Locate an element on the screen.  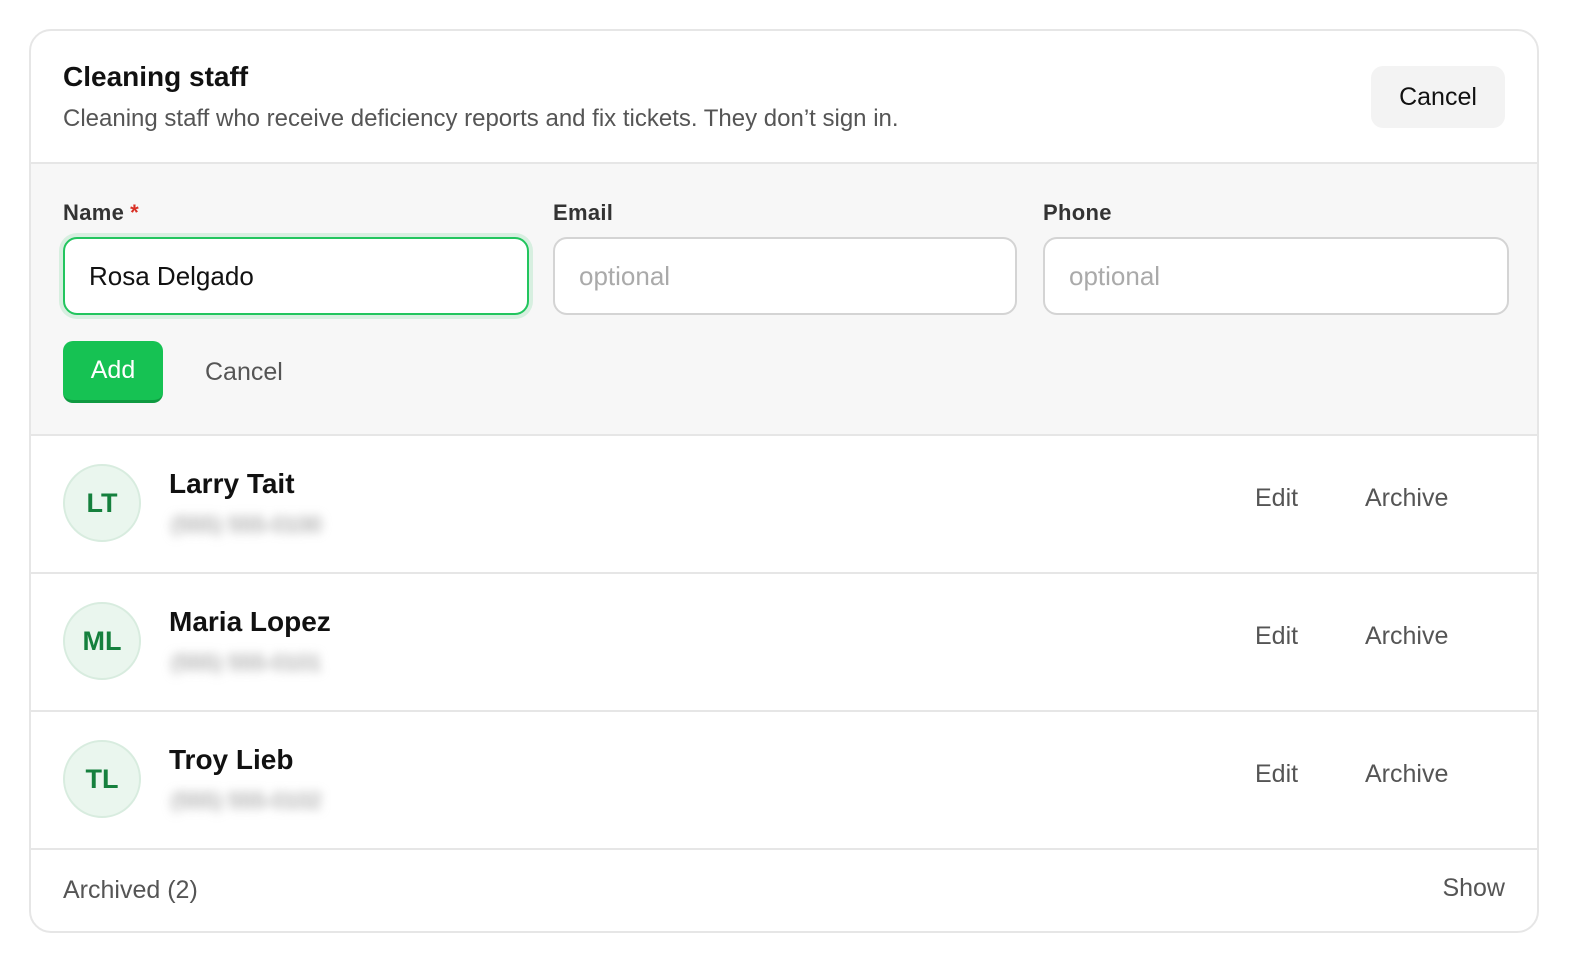
email-field-label: Email is located at coordinates (583, 212).